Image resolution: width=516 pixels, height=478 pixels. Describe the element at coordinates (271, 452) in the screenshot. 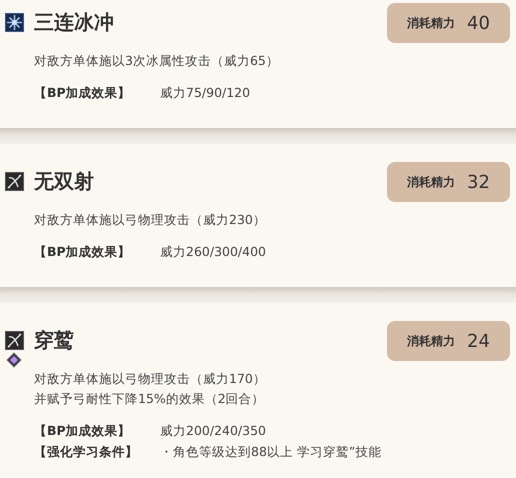

I see `effect-value: ・角色等级达到88以上 学习穿鹫”技能` at that location.